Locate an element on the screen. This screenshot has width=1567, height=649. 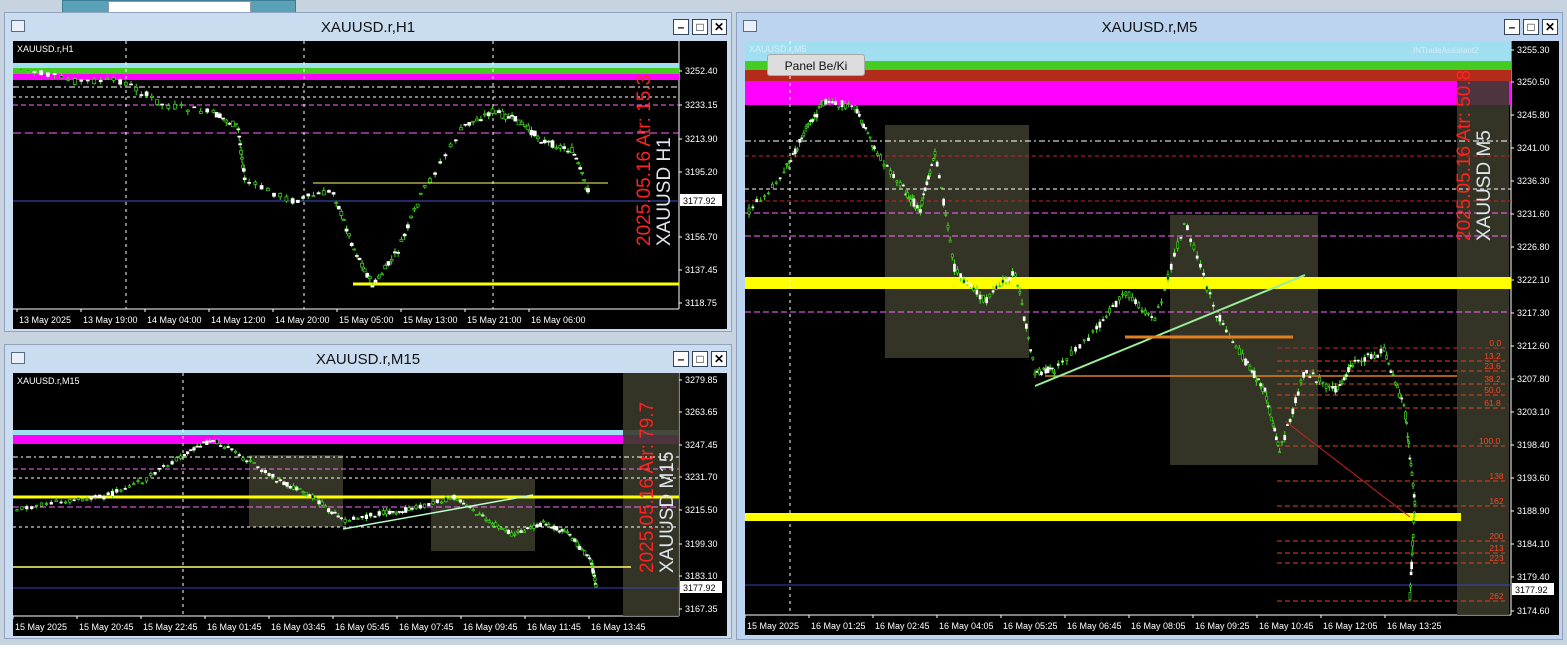
fib-level-label: 162 is located at coordinates (1496, 501).